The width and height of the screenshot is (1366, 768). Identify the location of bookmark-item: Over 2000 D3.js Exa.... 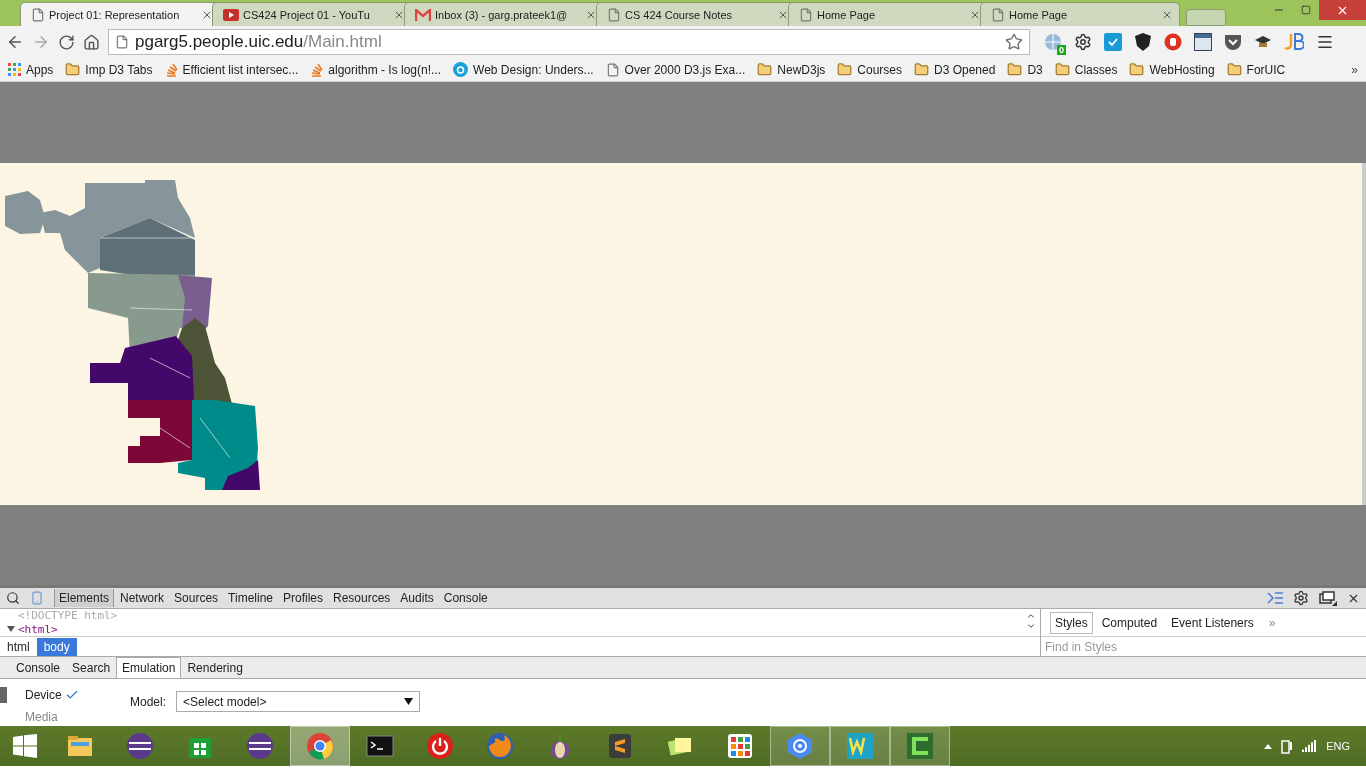
(675, 69).